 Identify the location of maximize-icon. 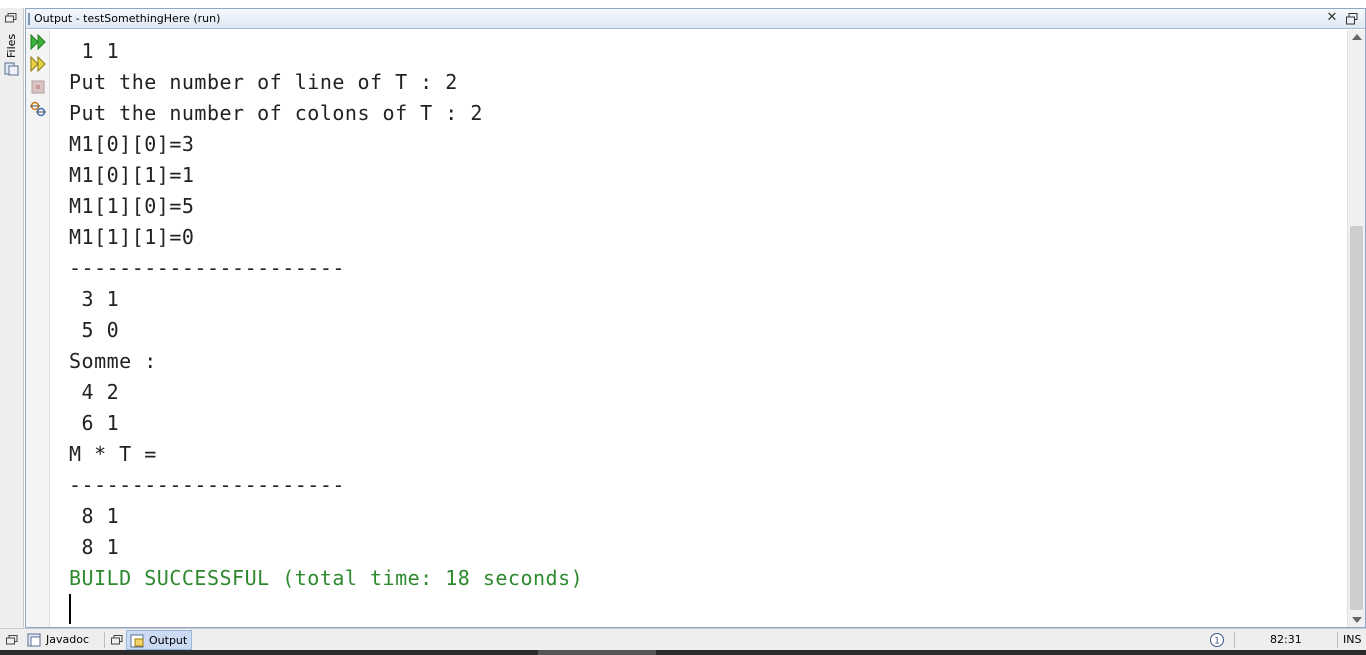
(1352, 19).